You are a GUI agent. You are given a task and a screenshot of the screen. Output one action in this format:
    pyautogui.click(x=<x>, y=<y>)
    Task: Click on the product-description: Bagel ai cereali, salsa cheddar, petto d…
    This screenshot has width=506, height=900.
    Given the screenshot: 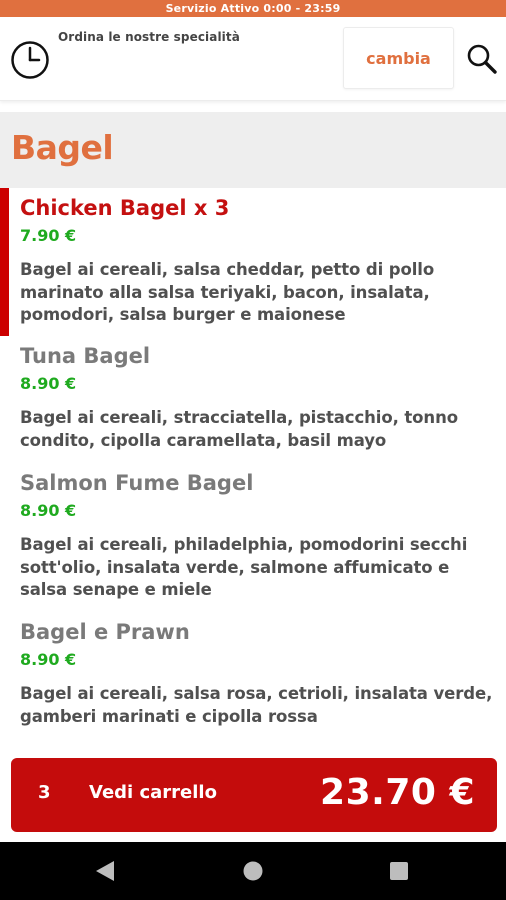 What is the action you would take?
    pyautogui.click(x=227, y=292)
    